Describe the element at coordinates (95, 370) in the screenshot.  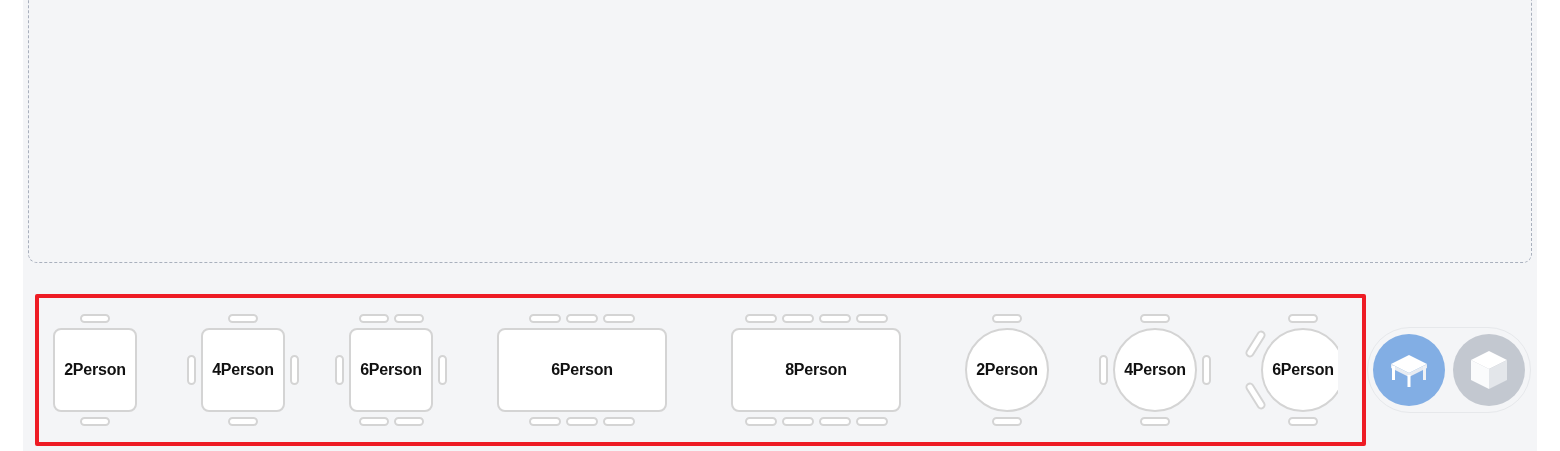
I see `square-table: 2Person` at that location.